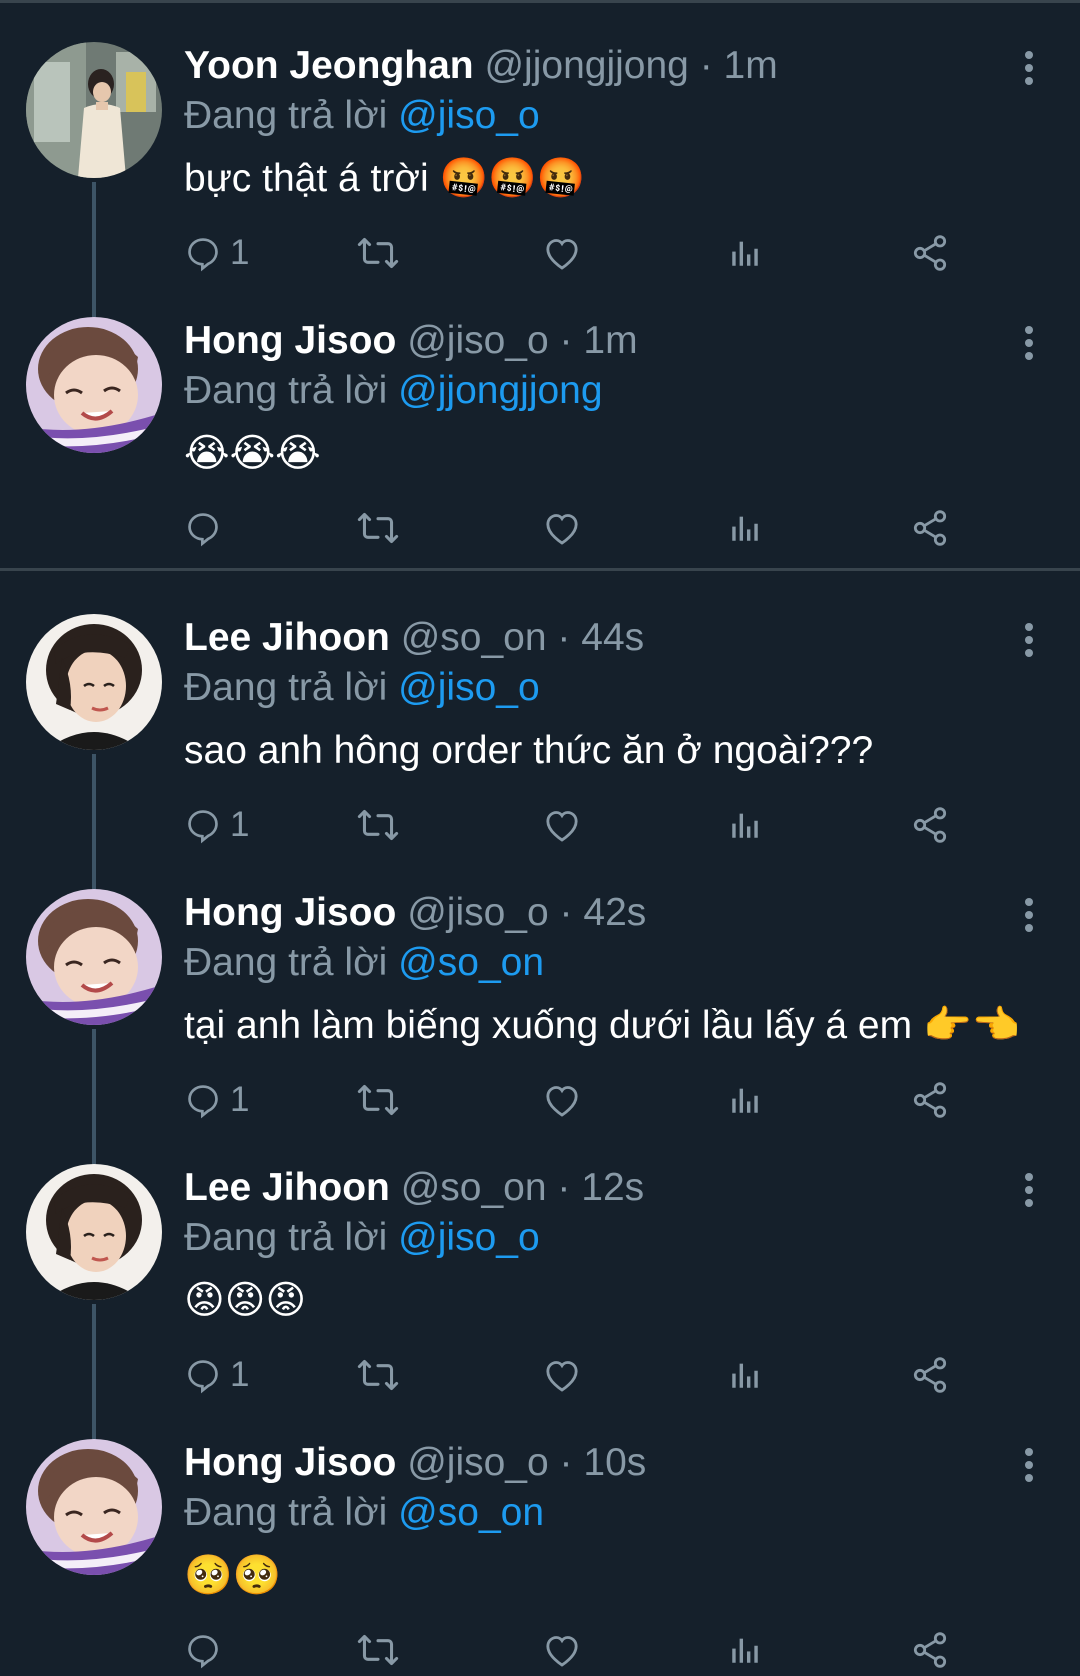 The image size is (1080, 1676). What do you see at coordinates (500, 390) in the screenshot?
I see `reply-mention: @jjongjjong` at bounding box center [500, 390].